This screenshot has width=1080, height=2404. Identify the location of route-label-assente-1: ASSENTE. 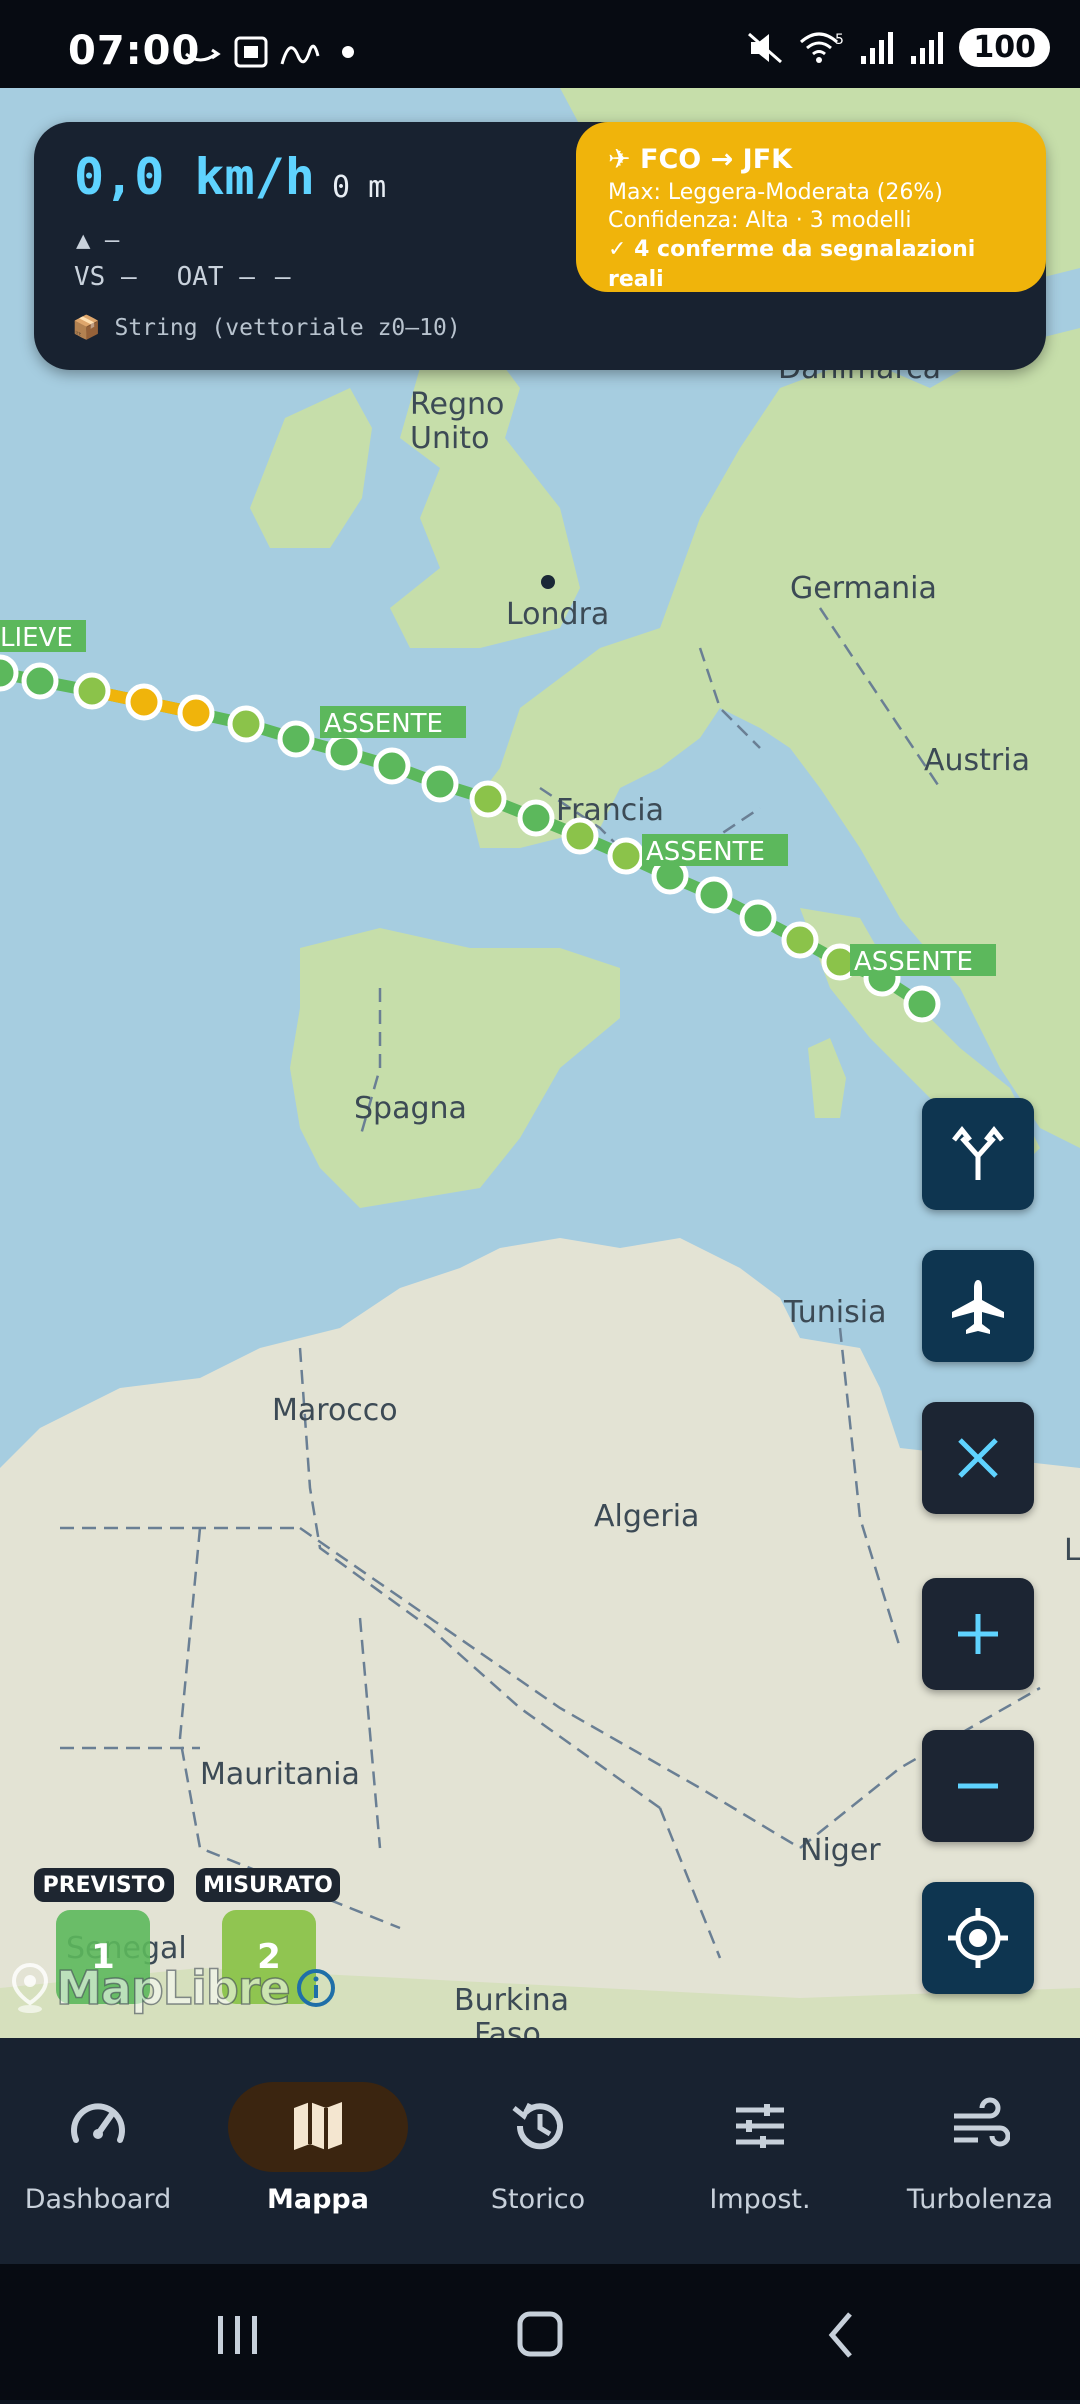
(393, 722).